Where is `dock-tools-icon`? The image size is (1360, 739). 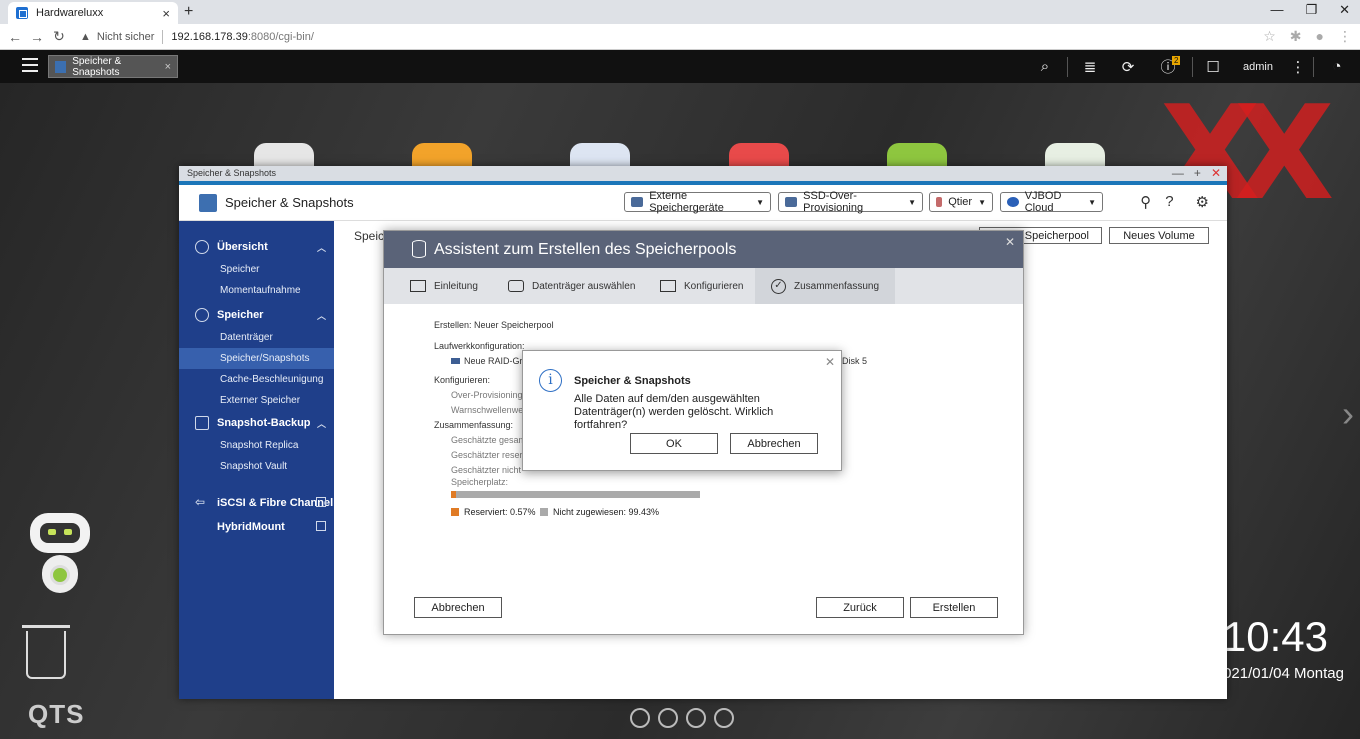 dock-tools-icon is located at coordinates (668, 718).